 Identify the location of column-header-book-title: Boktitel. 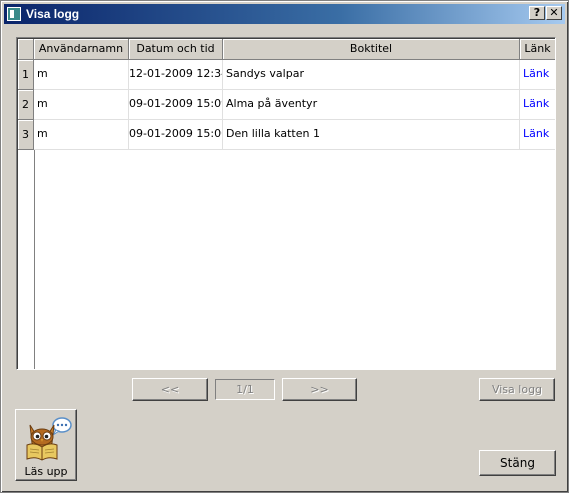
(371, 49).